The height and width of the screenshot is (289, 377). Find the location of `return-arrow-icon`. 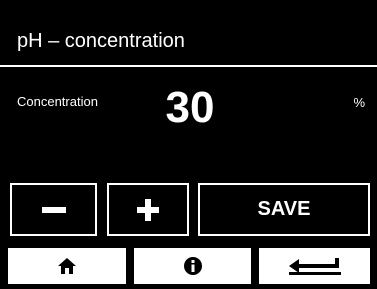

return-arrow-icon is located at coordinates (314, 266).